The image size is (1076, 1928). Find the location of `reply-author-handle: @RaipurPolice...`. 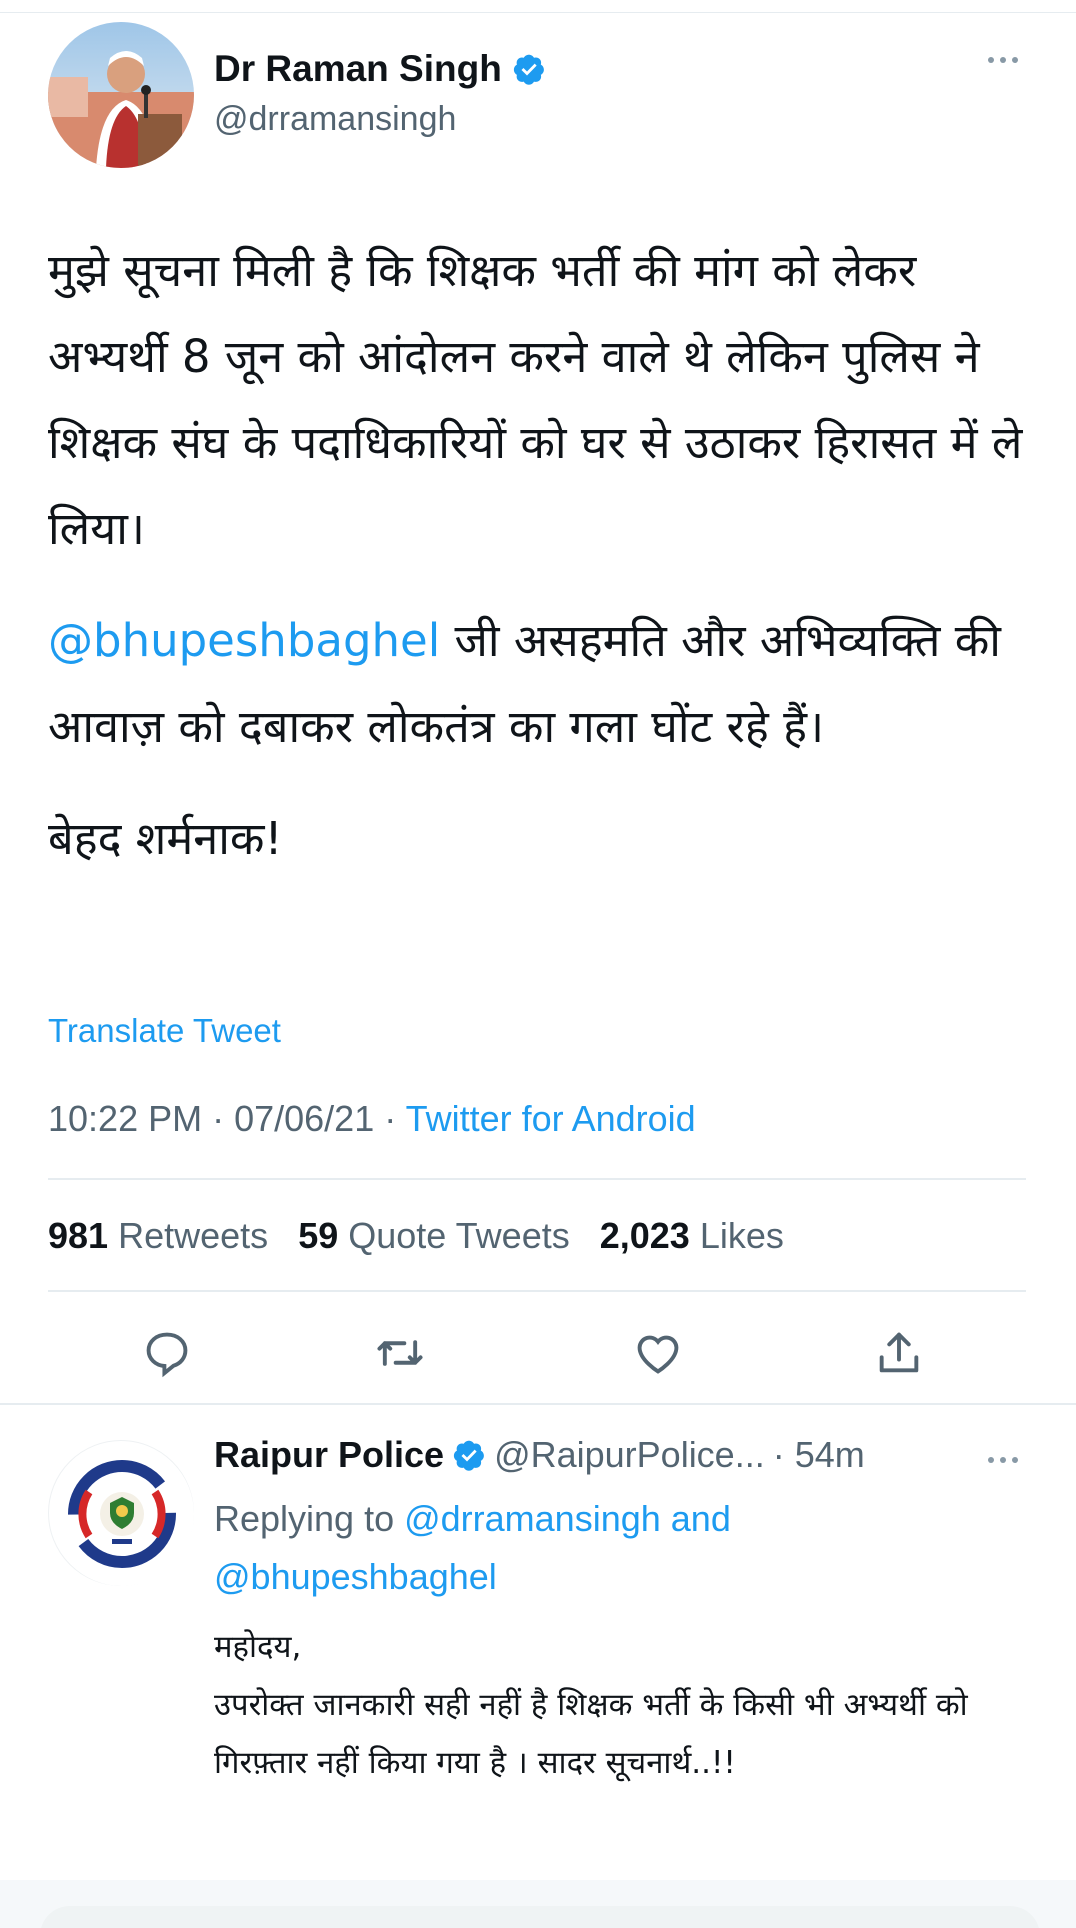

reply-author-handle: @RaipurPolice... is located at coordinates (629, 1455).